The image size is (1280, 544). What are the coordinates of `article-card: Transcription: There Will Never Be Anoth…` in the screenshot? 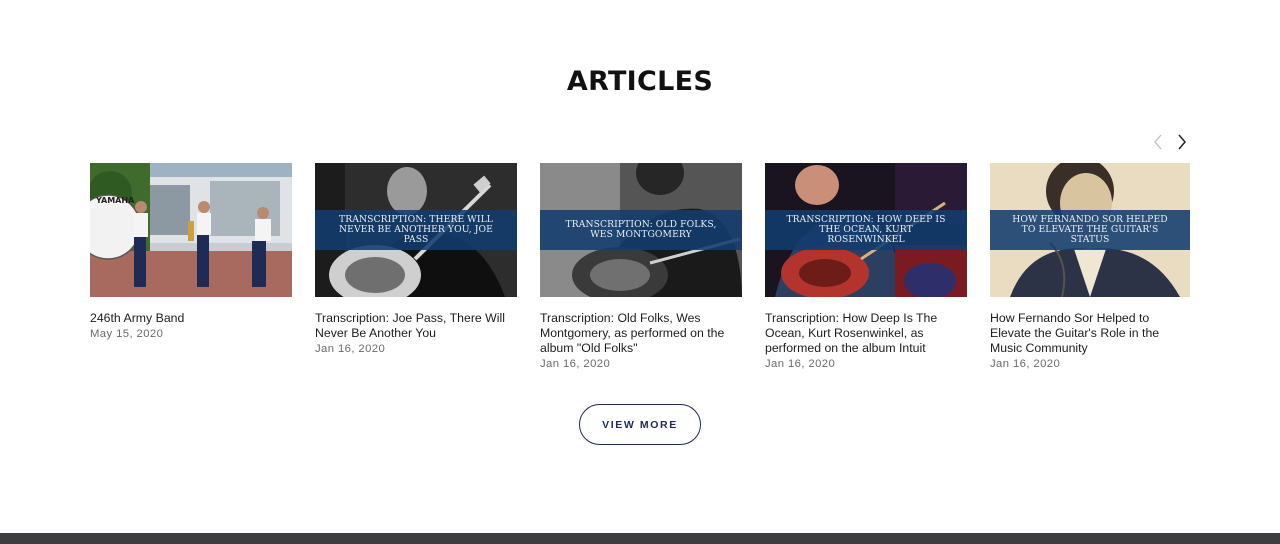 It's located at (416, 259).